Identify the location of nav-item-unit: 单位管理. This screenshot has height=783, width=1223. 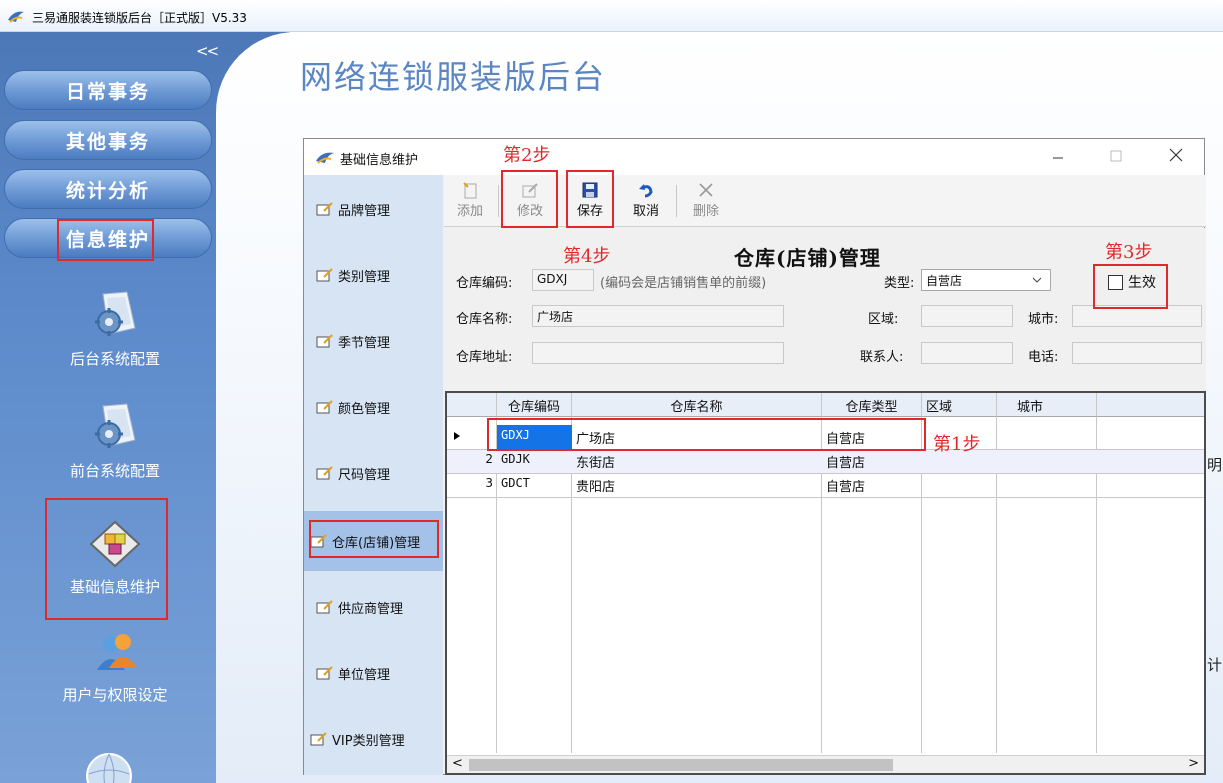
(373, 673).